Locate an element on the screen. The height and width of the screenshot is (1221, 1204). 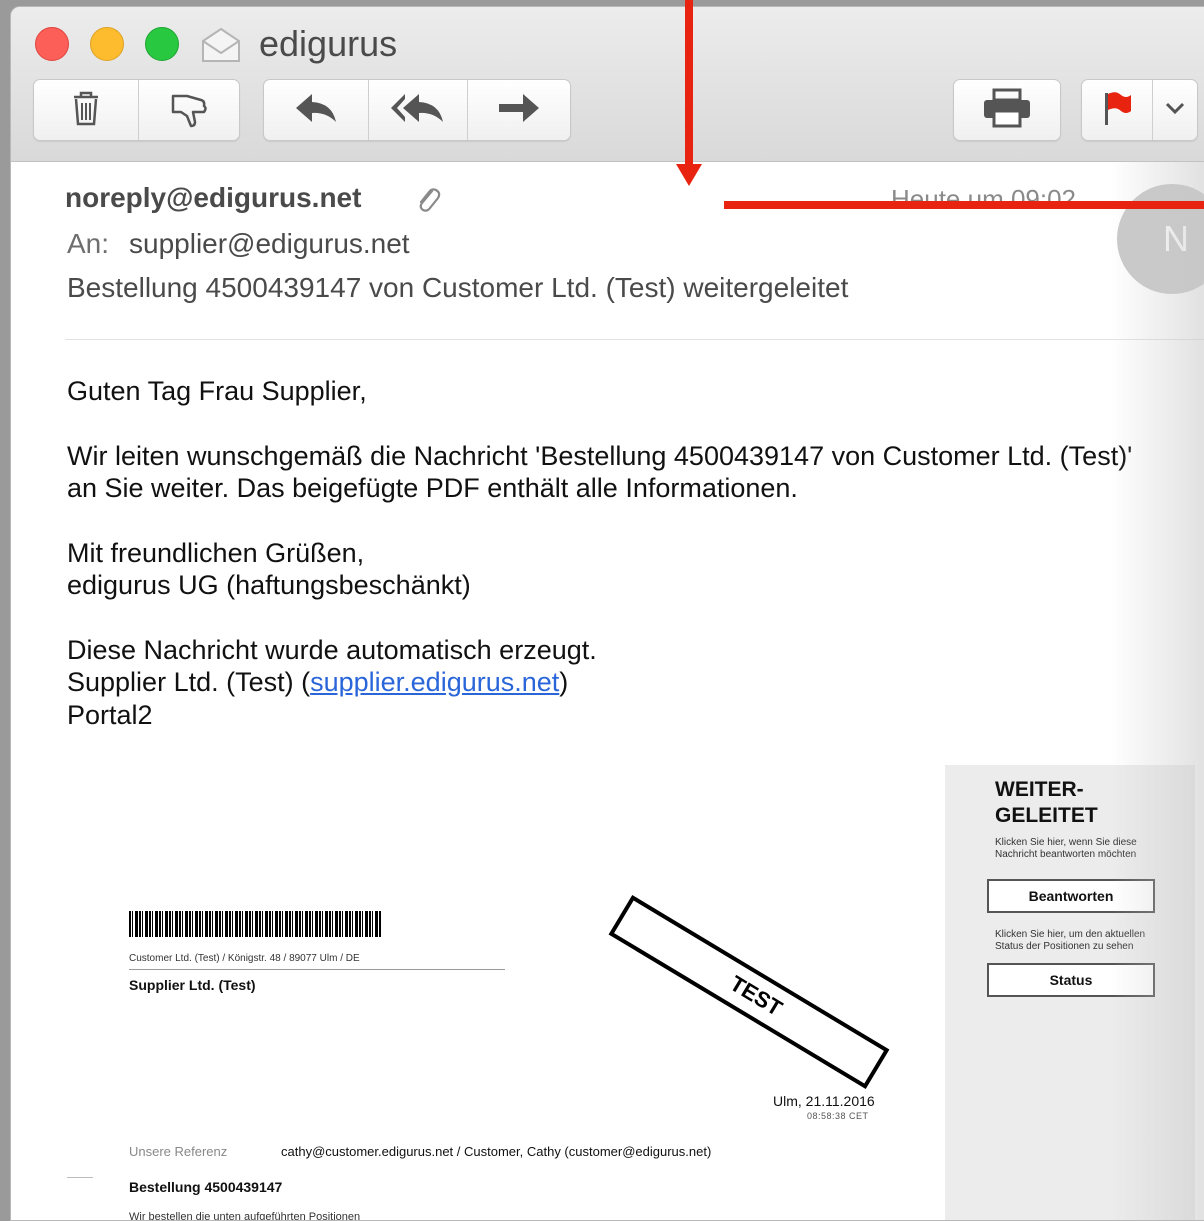
barcode is located at coordinates (255, 924).